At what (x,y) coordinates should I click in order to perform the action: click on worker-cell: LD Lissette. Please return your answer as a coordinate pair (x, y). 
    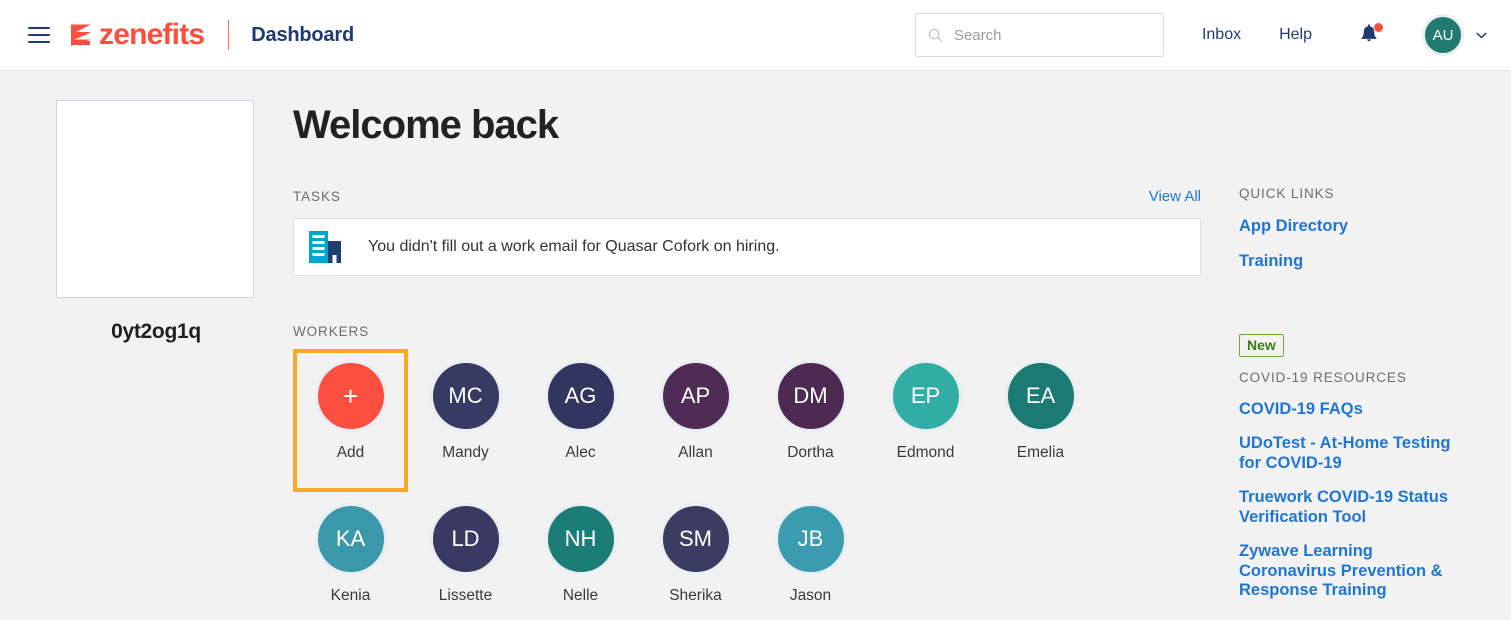
    Looking at the image, I should click on (465, 548).